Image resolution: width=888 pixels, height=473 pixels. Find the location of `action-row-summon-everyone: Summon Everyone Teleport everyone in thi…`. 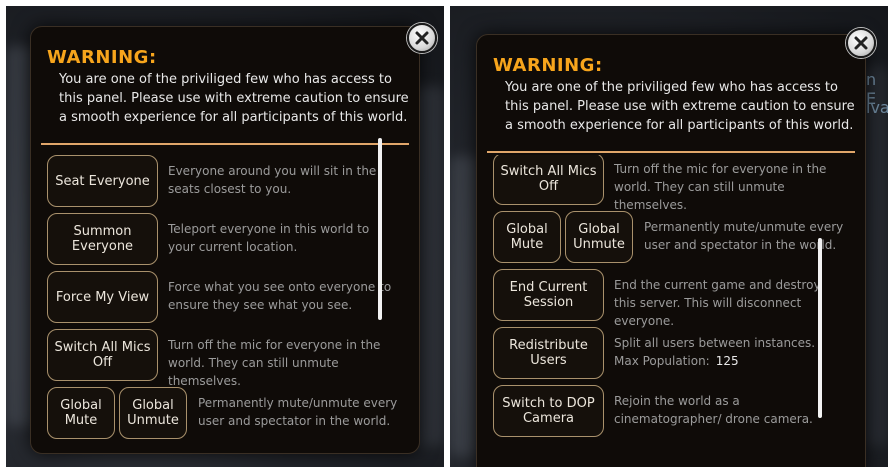

action-row-summon-everyone: Summon Everyone Teleport everyone in thi… is located at coordinates (221, 239).